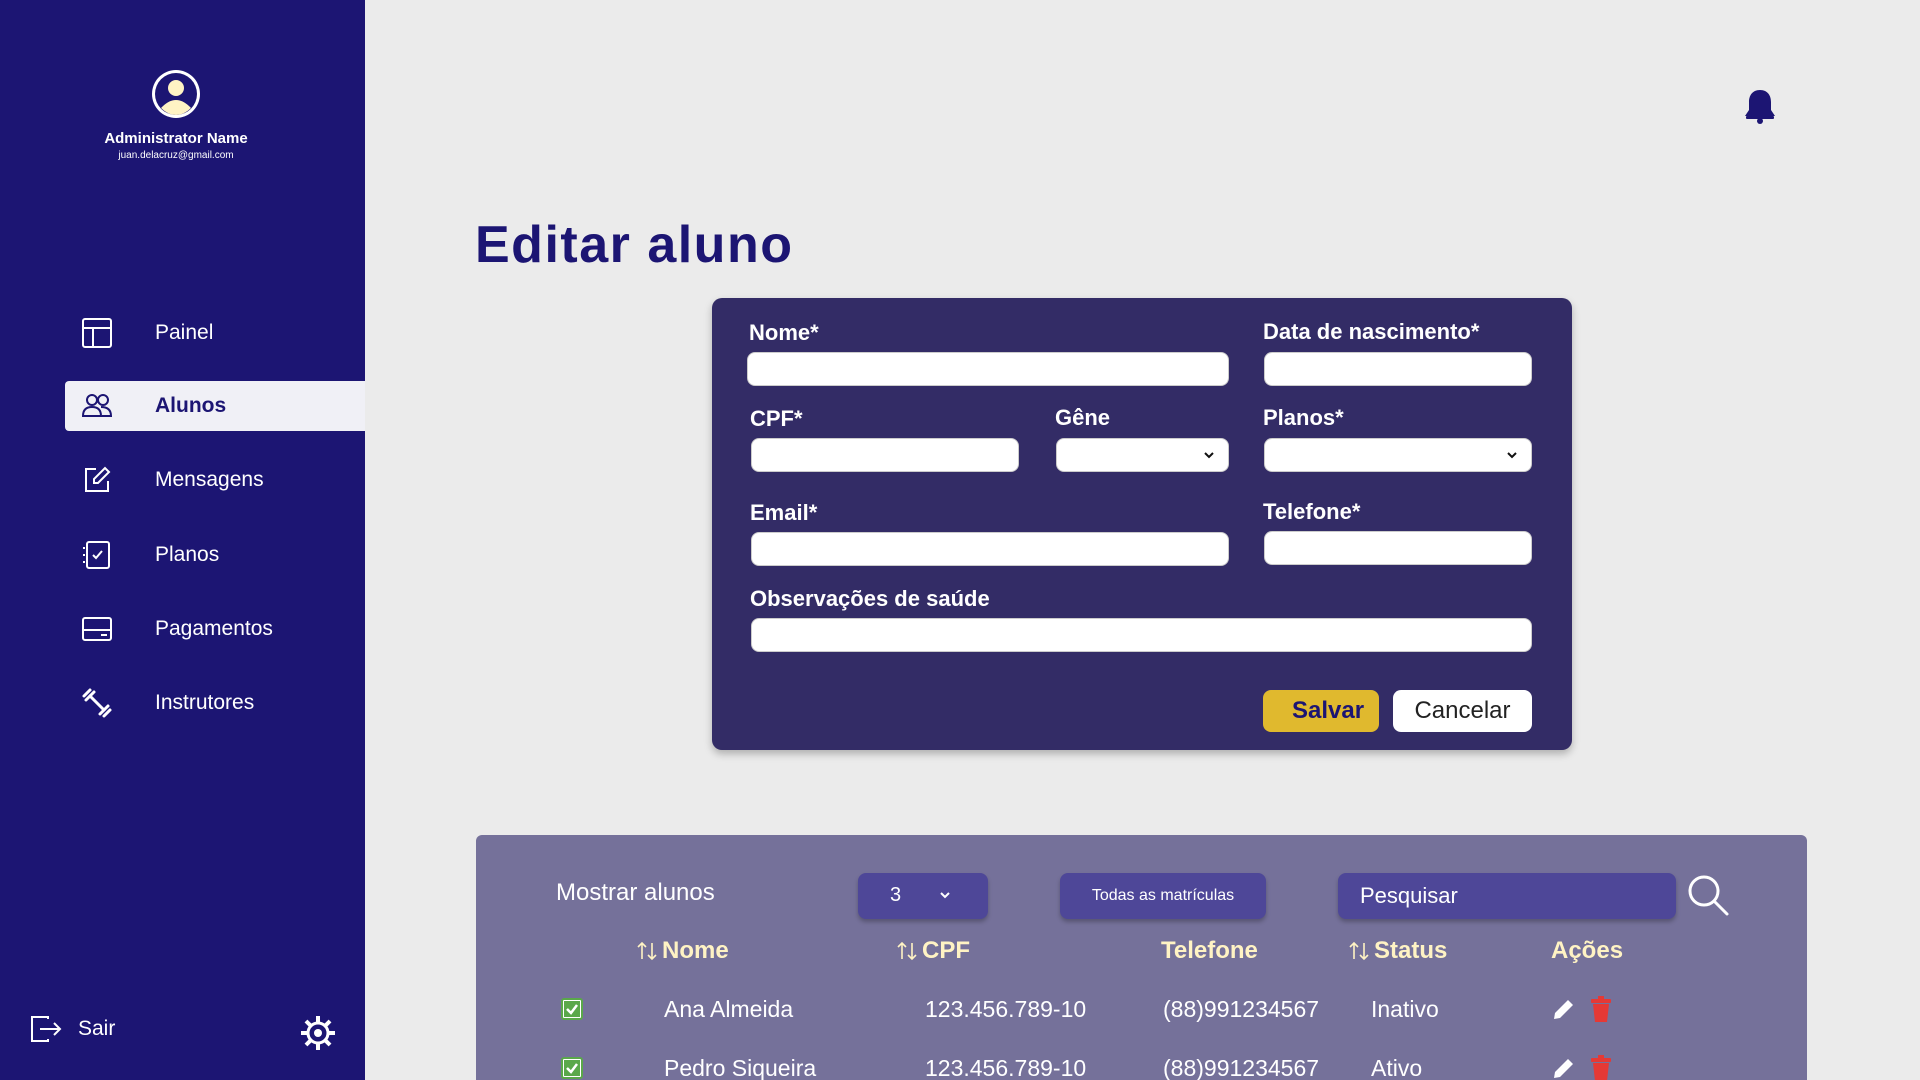 The height and width of the screenshot is (1080, 1920). What do you see at coordinates (923, 896) in the screenshot?
I see `page-size-select: 3` at bounding box center [923, 896].